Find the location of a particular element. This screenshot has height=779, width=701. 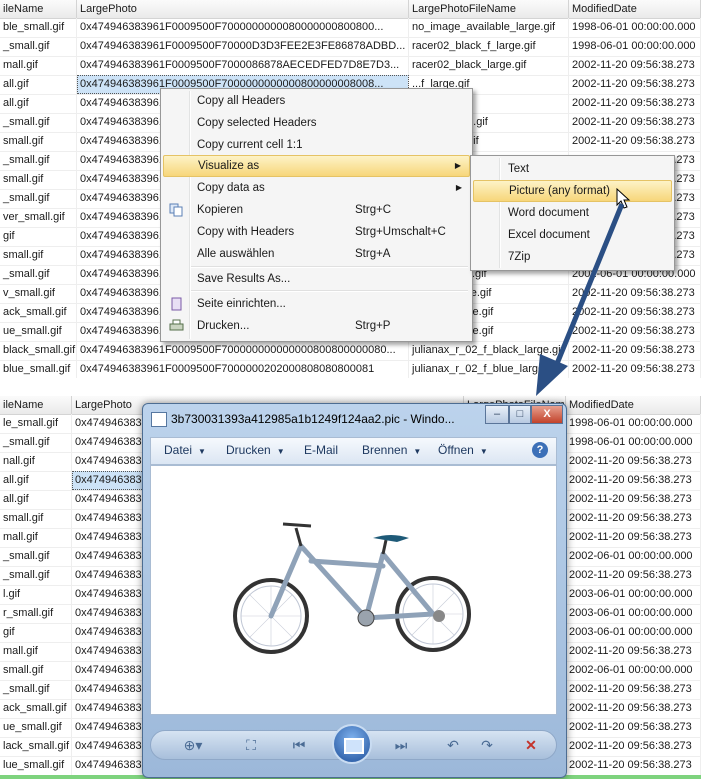

menu-item-select-all: Alle auswählen Strg+A is located at coordinates (316, 254).